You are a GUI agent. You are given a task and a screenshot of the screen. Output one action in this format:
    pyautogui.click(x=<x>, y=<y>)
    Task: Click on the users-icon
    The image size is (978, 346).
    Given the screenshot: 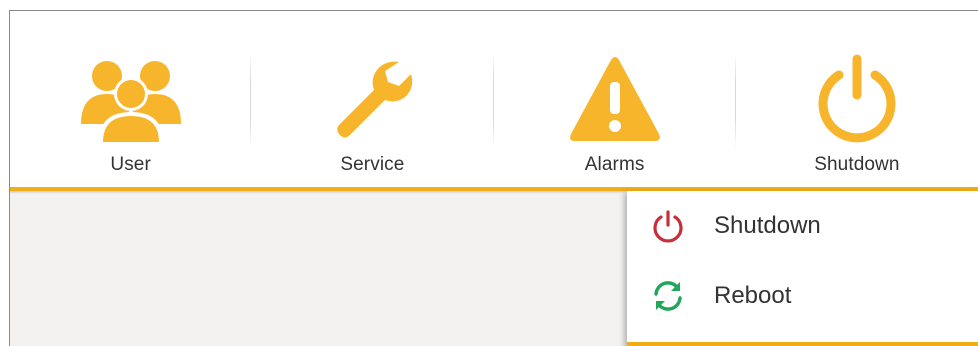 What is the action you would take?
    pyautogui.click(x=131, y=99)
    